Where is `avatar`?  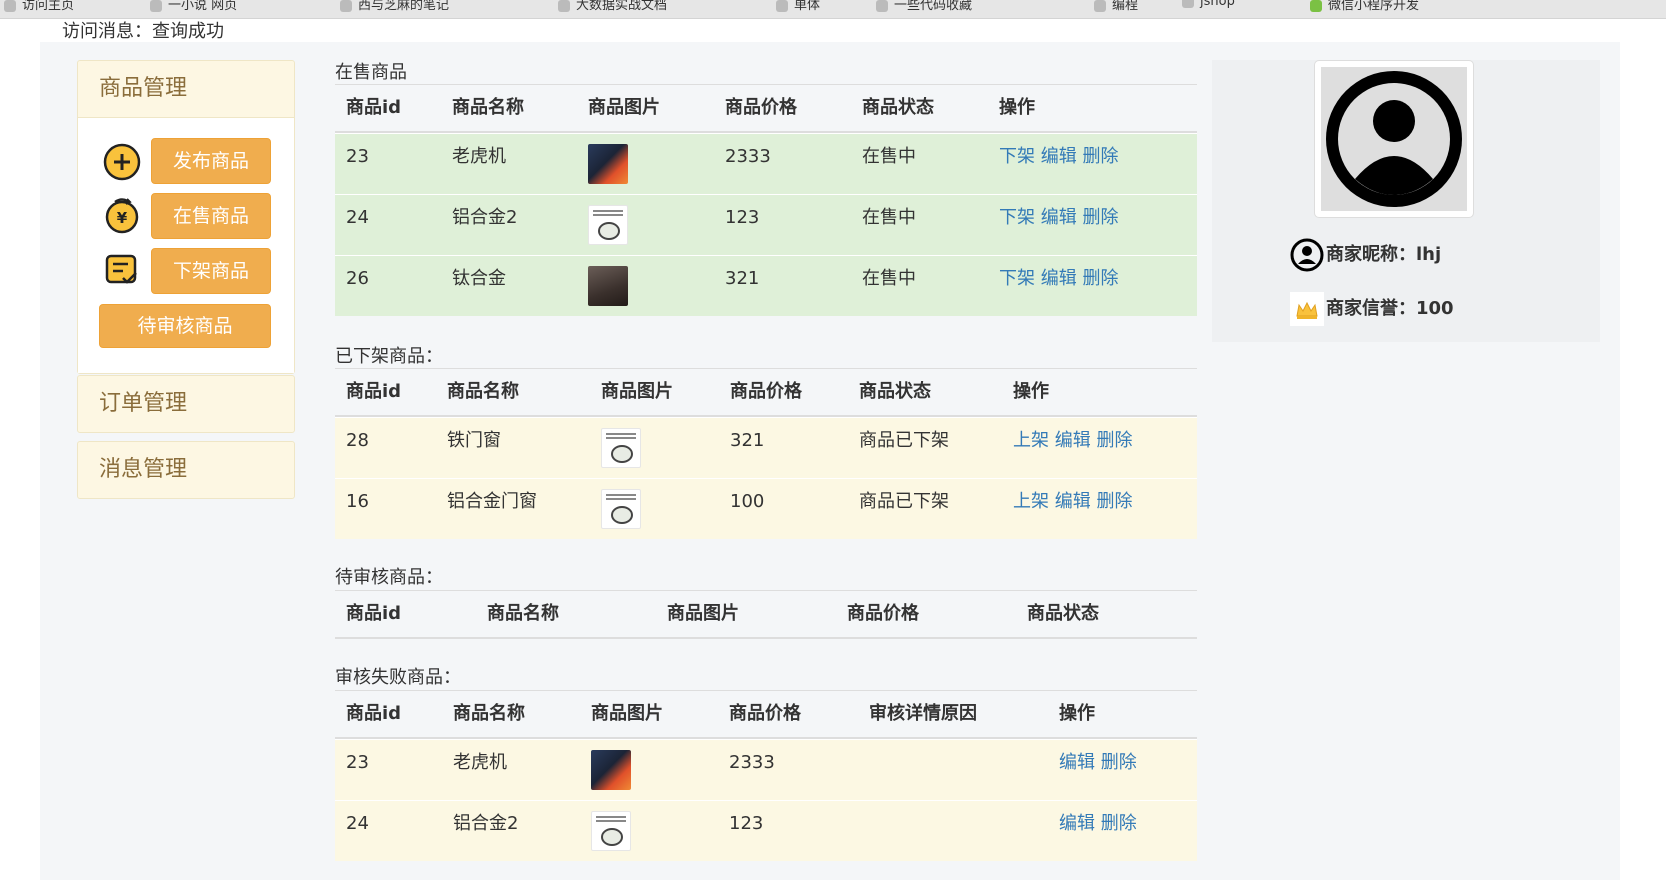 avatar is located at coordinates (1394, 139).